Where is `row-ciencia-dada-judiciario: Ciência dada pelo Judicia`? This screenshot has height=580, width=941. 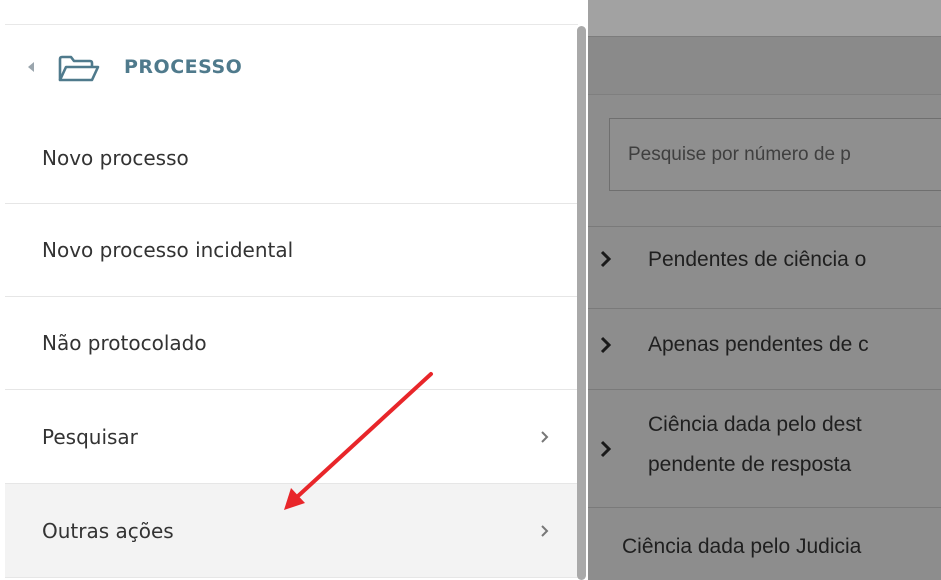
row-ciencia-dada-judiciario: Ciência dada pelo Judicia is located at coordinates (764, 543).